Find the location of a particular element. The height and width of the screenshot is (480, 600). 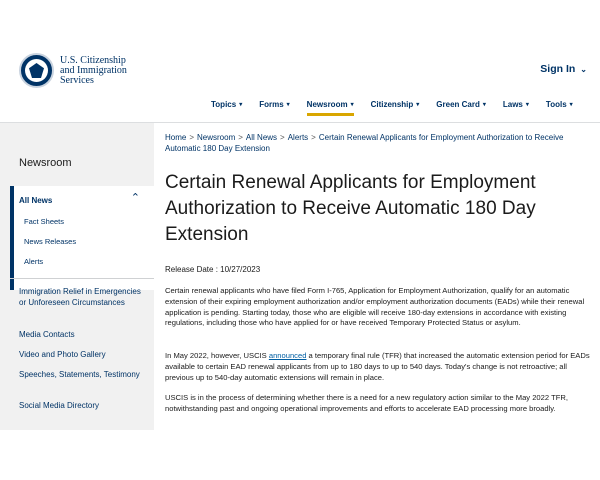

nav-newsroom: Newsroom ▾ is located at coordinates (330, 108).